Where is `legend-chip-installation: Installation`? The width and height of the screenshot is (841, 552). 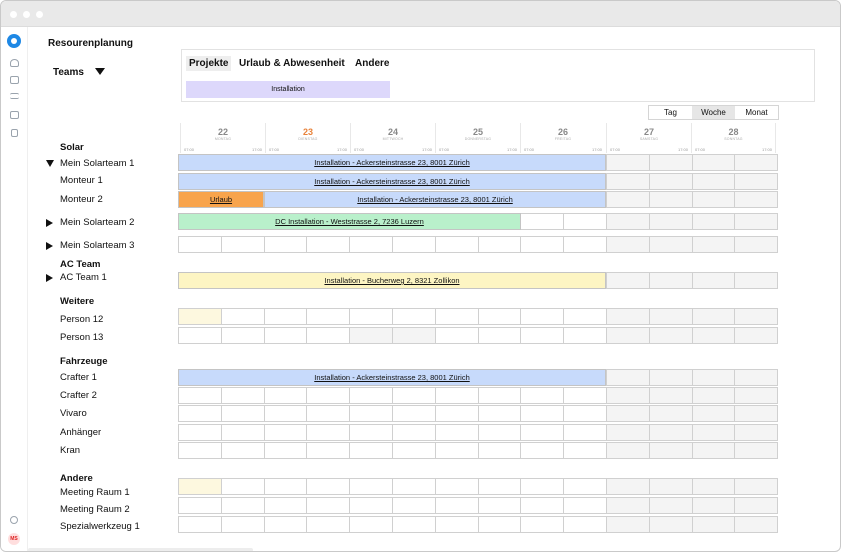 legend-chip-installation: Installation is located at coordinates (288, 89).